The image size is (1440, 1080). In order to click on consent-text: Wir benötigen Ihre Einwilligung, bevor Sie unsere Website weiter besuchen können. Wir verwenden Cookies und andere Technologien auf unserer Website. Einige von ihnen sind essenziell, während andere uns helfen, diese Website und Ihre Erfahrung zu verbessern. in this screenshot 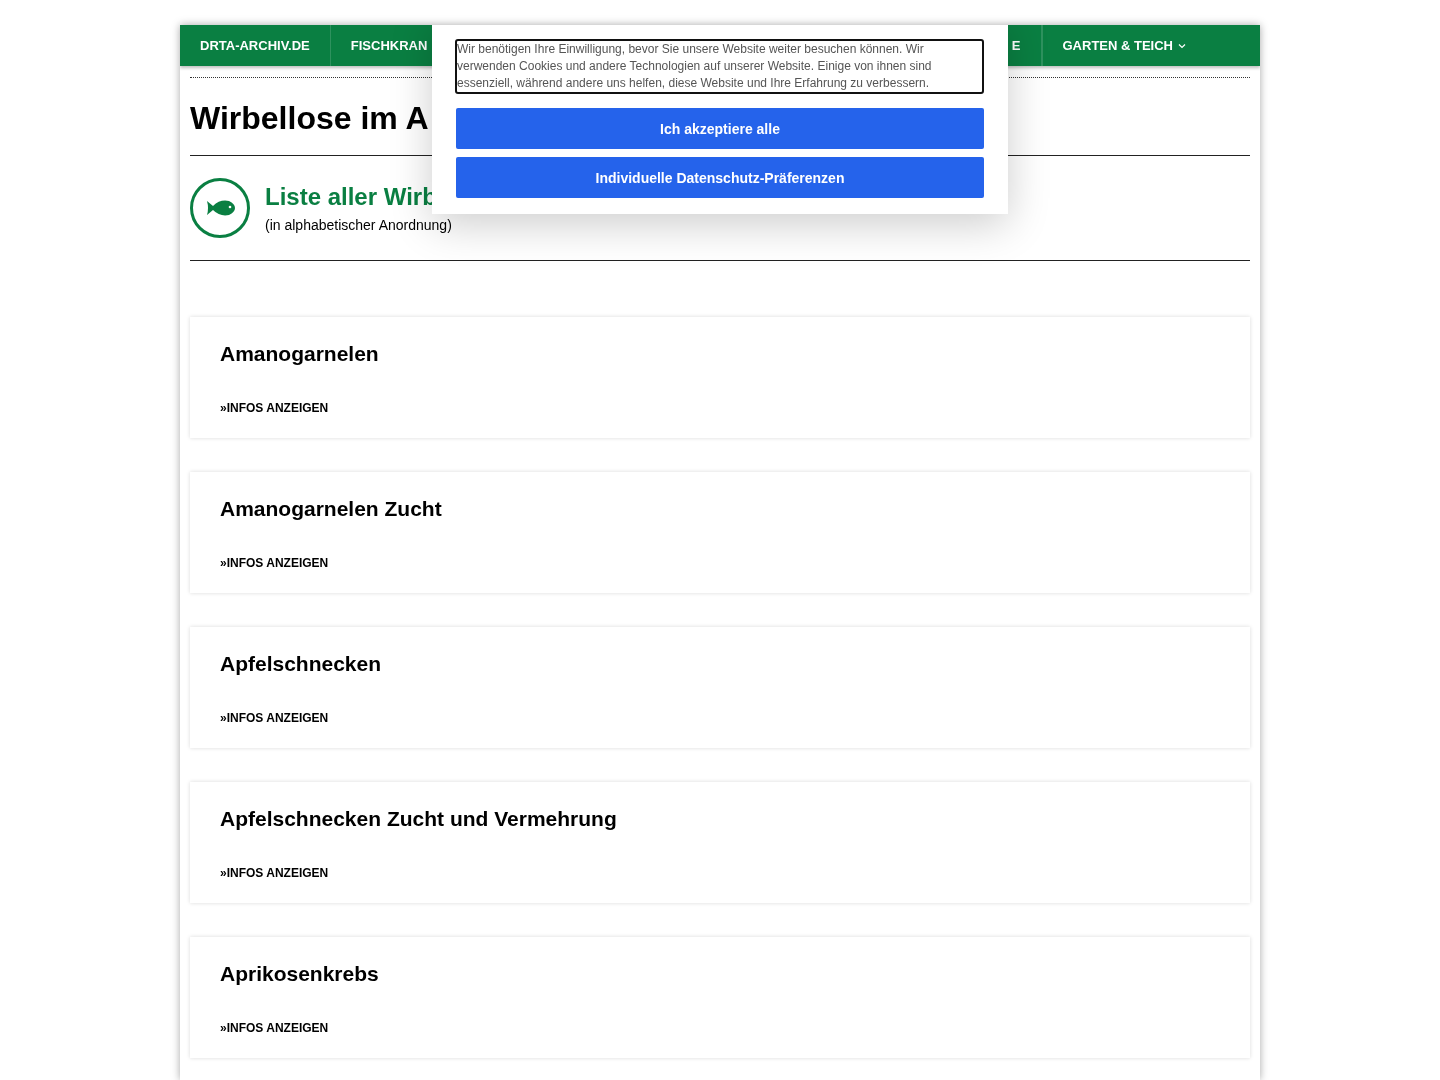, I will do `click(719, 66)`.